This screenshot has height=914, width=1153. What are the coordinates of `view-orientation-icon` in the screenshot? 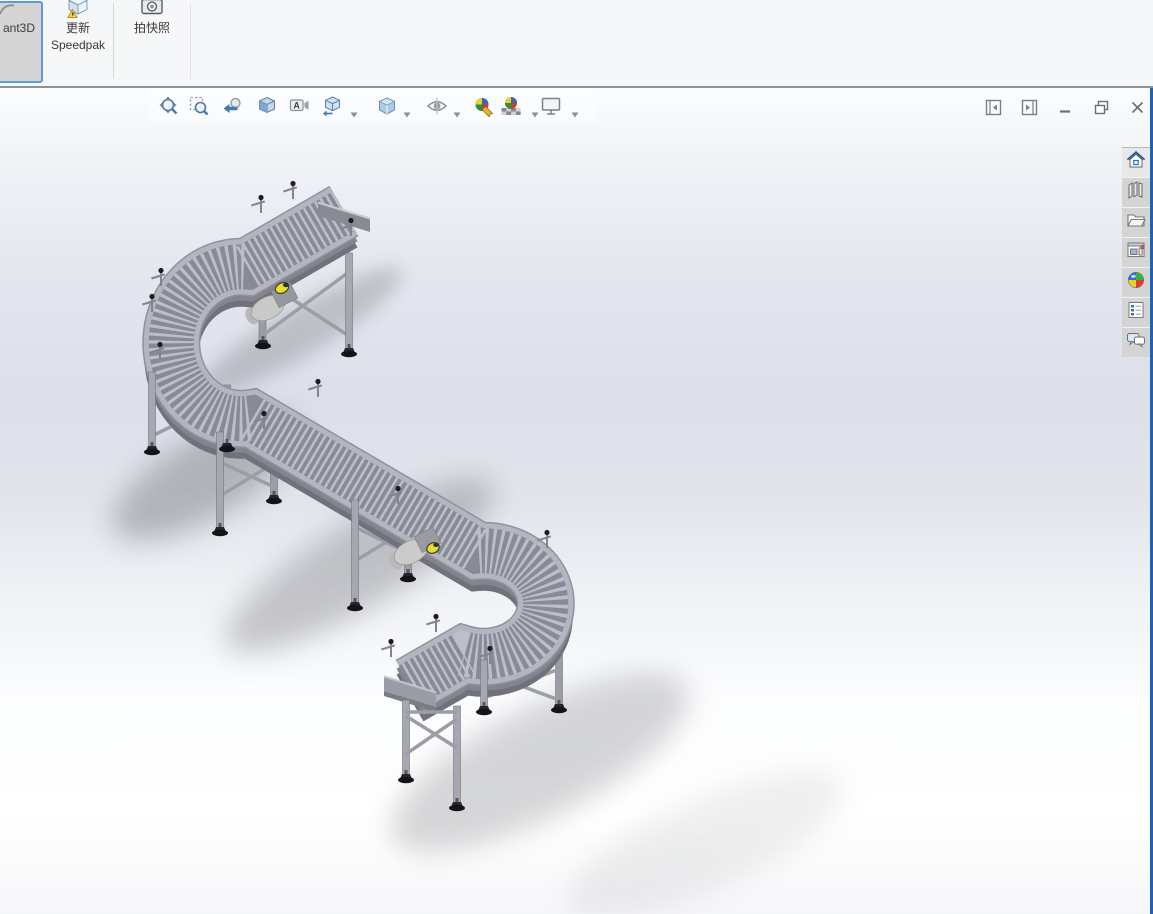 It's located at (332, 106).